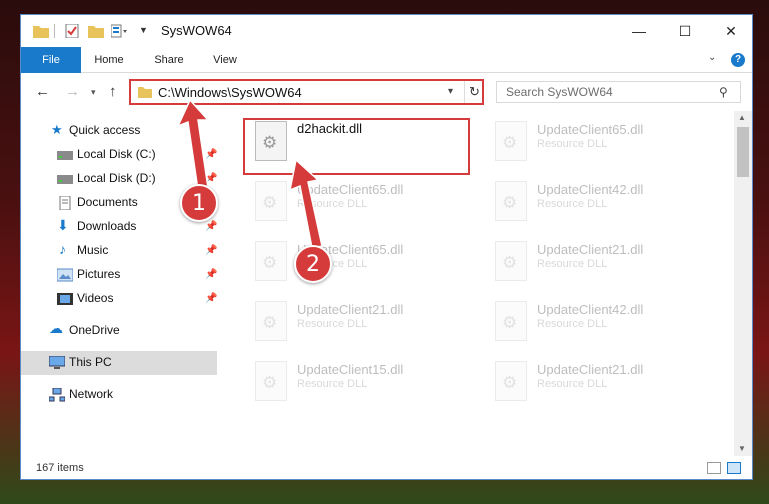 This screenshot has width=769, height=504. Describe the element at coordinates (618, 92) in the screenshot. I see `search-input: Search SysWOW64 ⚲` at that location.